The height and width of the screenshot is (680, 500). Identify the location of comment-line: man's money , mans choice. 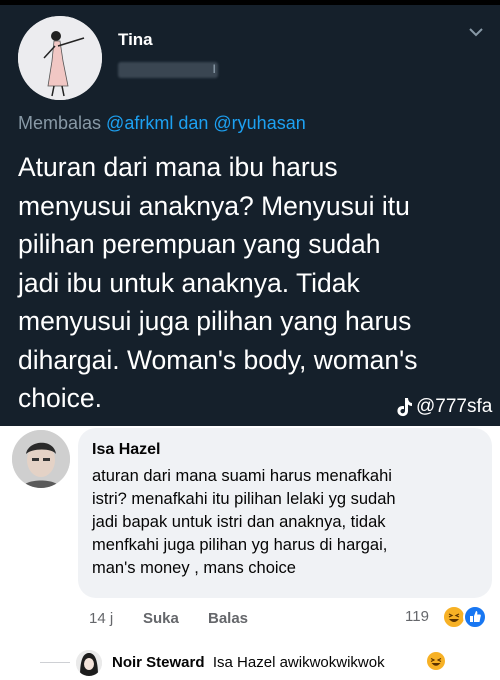
(194, 568).